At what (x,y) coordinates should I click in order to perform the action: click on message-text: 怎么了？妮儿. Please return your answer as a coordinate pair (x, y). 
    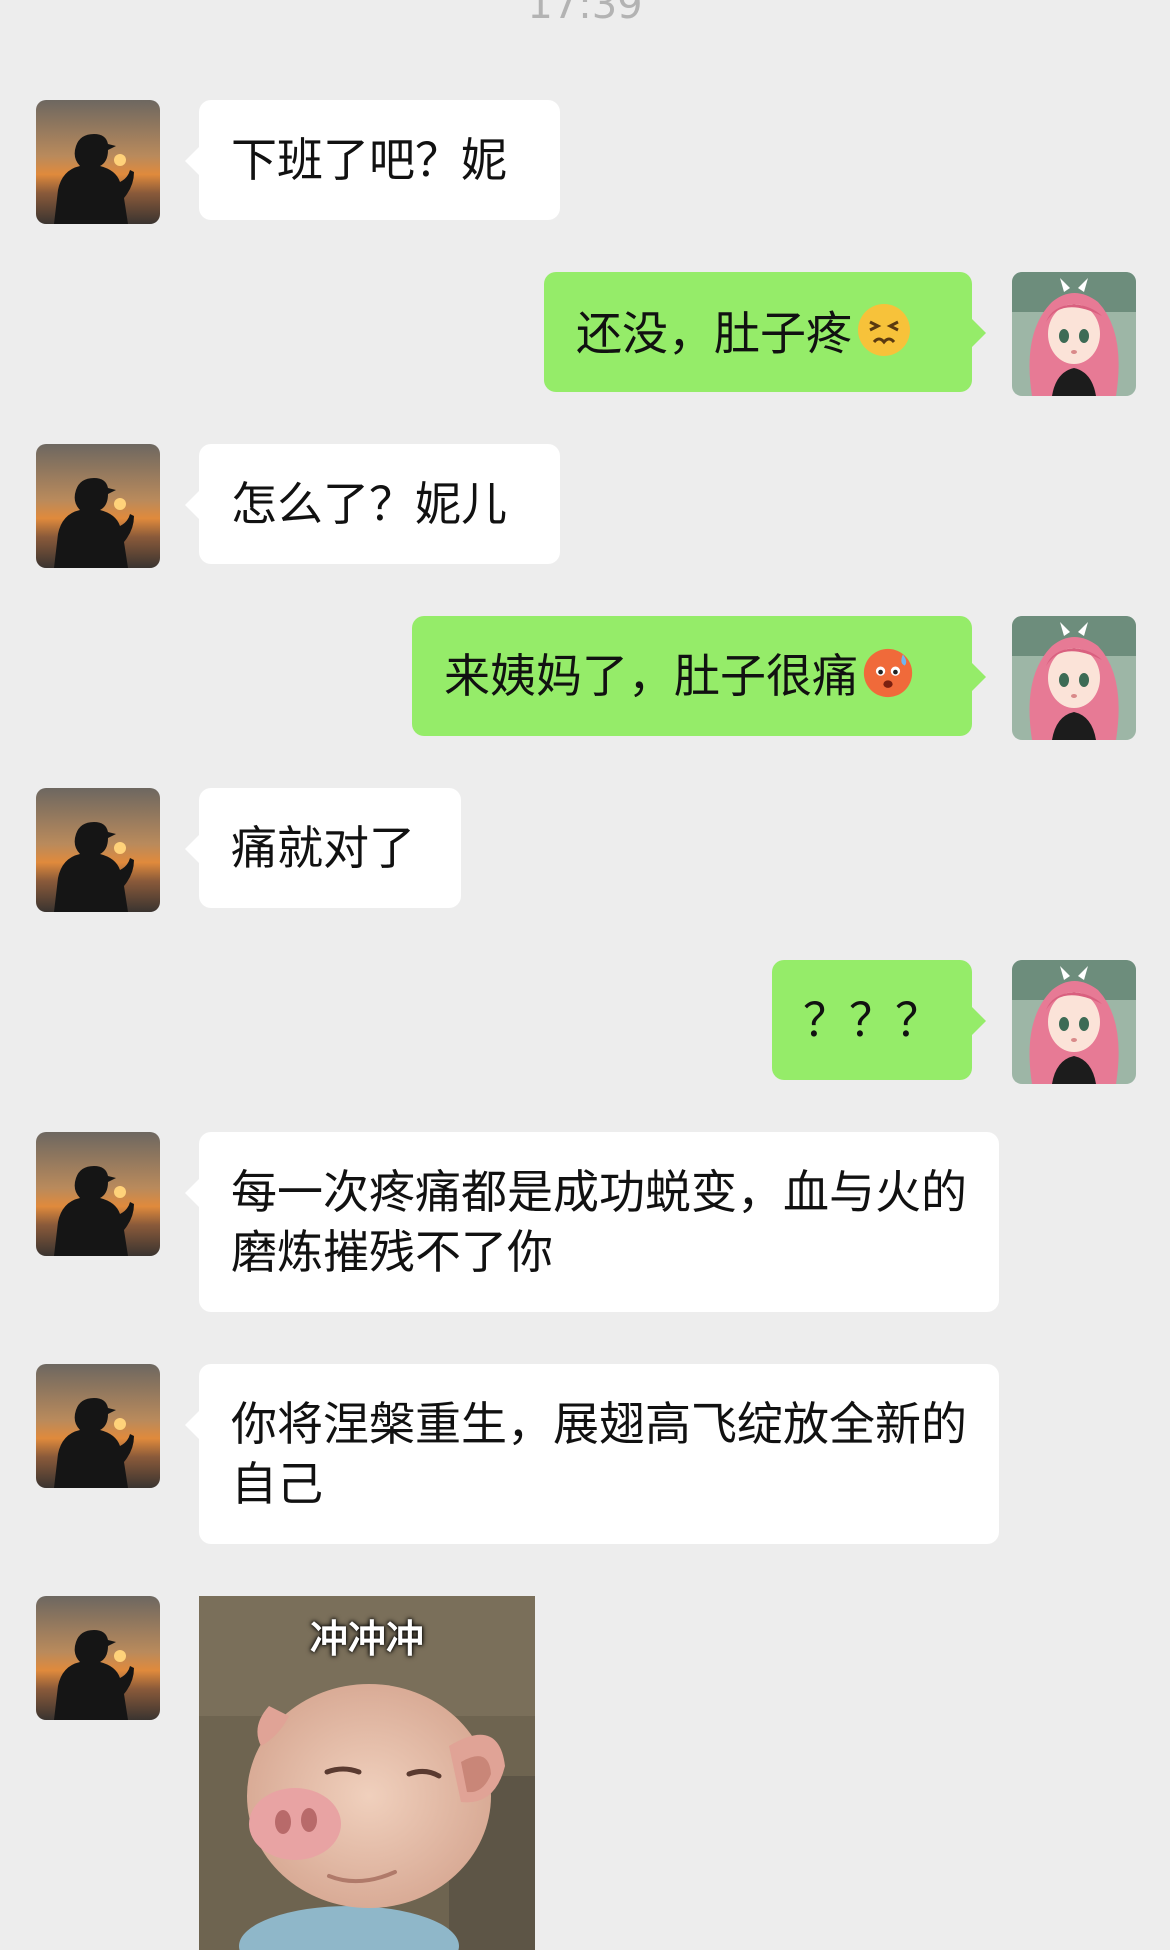
    Looking at the image, I should click on (369, 504).